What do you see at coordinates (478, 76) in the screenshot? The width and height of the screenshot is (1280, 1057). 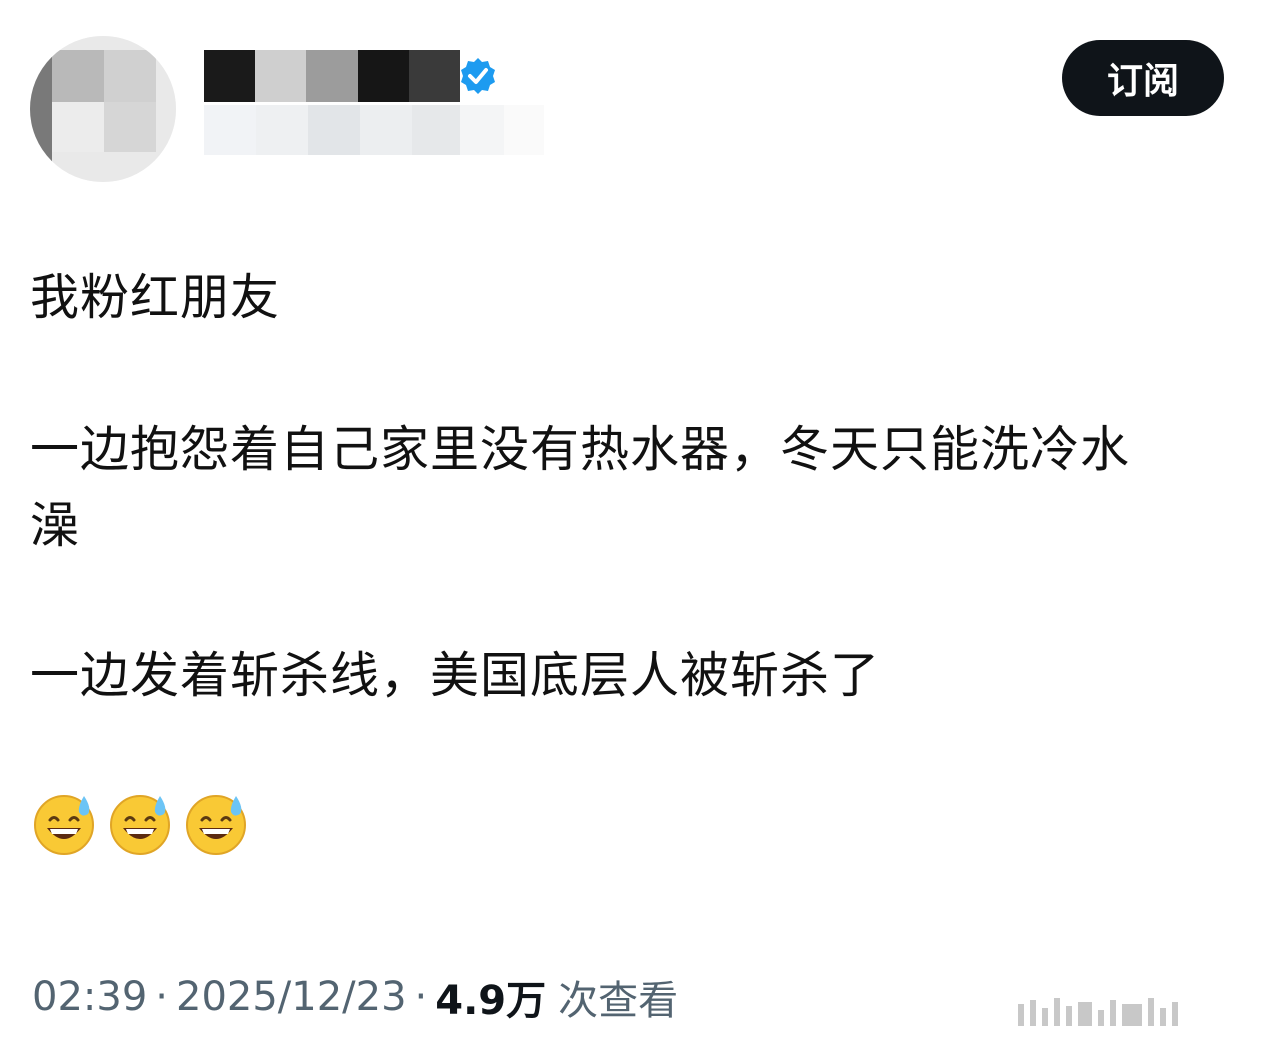 I see `verified-badge-icon` at bounding box center [478, 76].